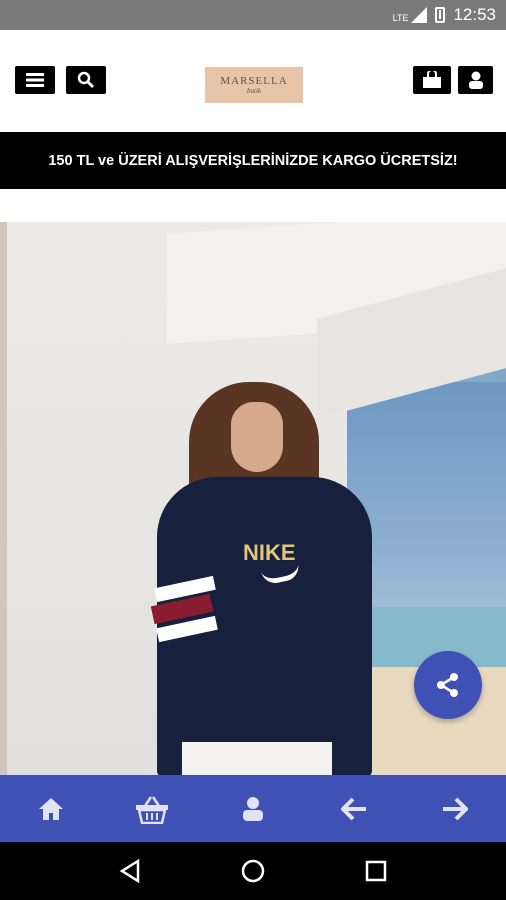  I want to click on site-header: MARSELLA butik, so click(253, 81).